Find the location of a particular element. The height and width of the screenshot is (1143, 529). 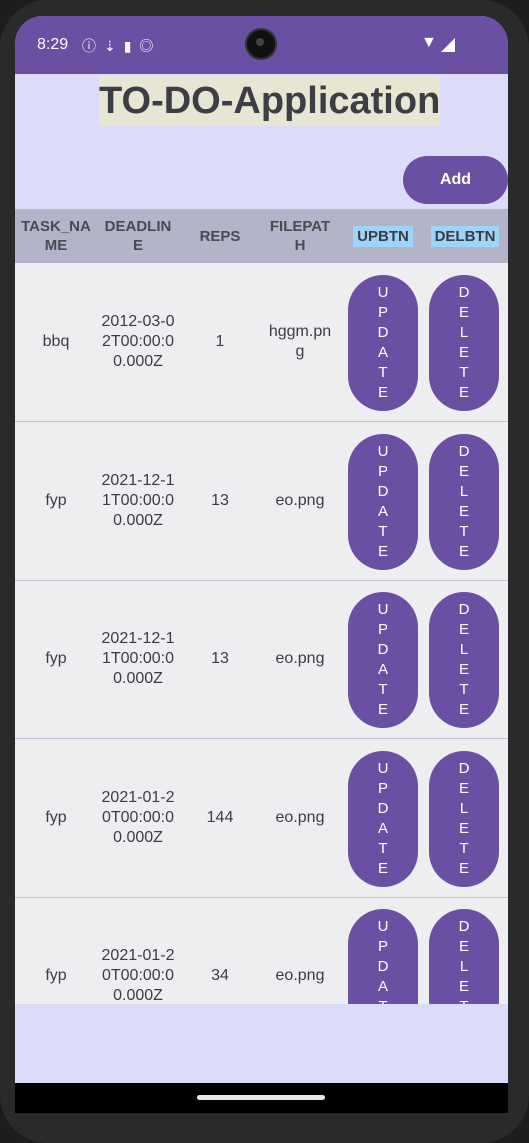

column-header-filepath: FILEPATH is located at coordinates (300, 236).